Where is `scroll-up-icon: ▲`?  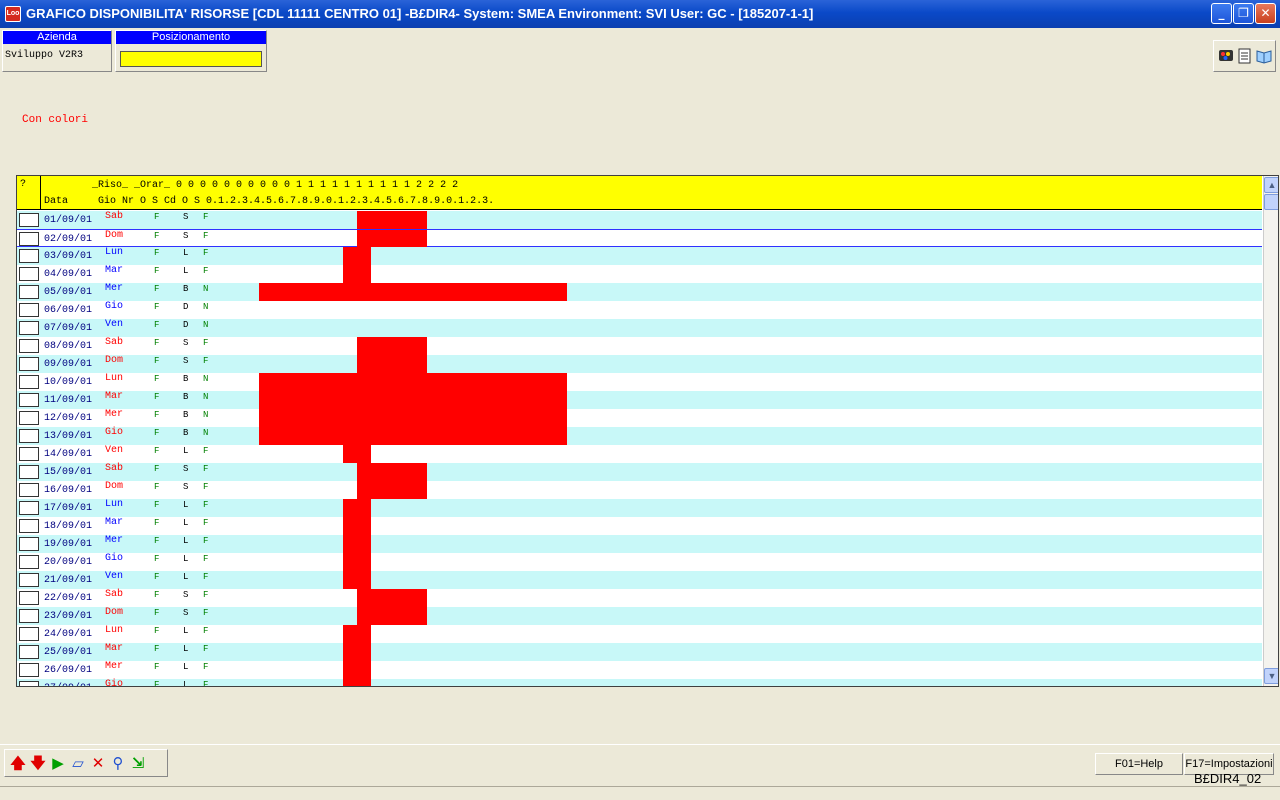
scroll-up-icon: ▲ is located at coordinates (1271, 185).